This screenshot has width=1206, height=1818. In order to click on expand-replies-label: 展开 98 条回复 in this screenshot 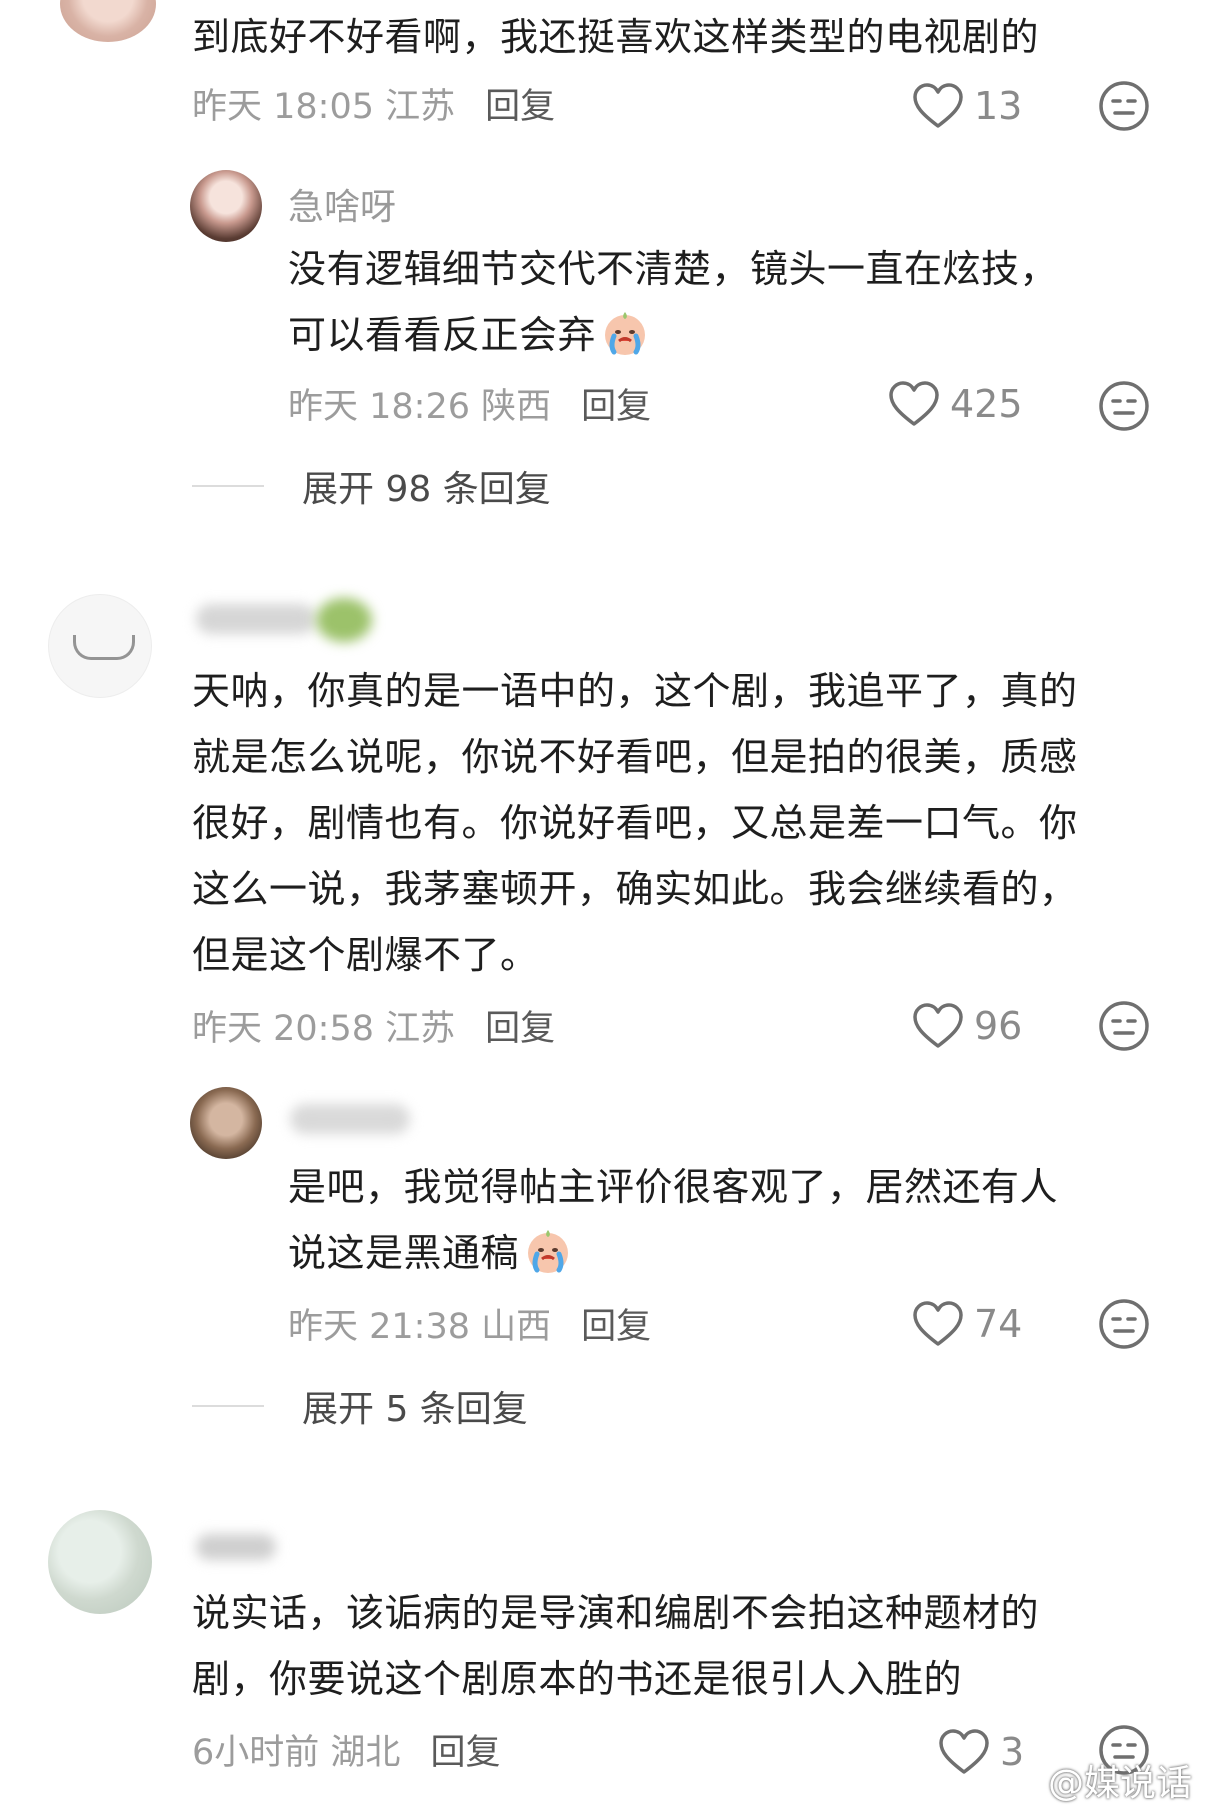, I will do `click(426, 489)`.